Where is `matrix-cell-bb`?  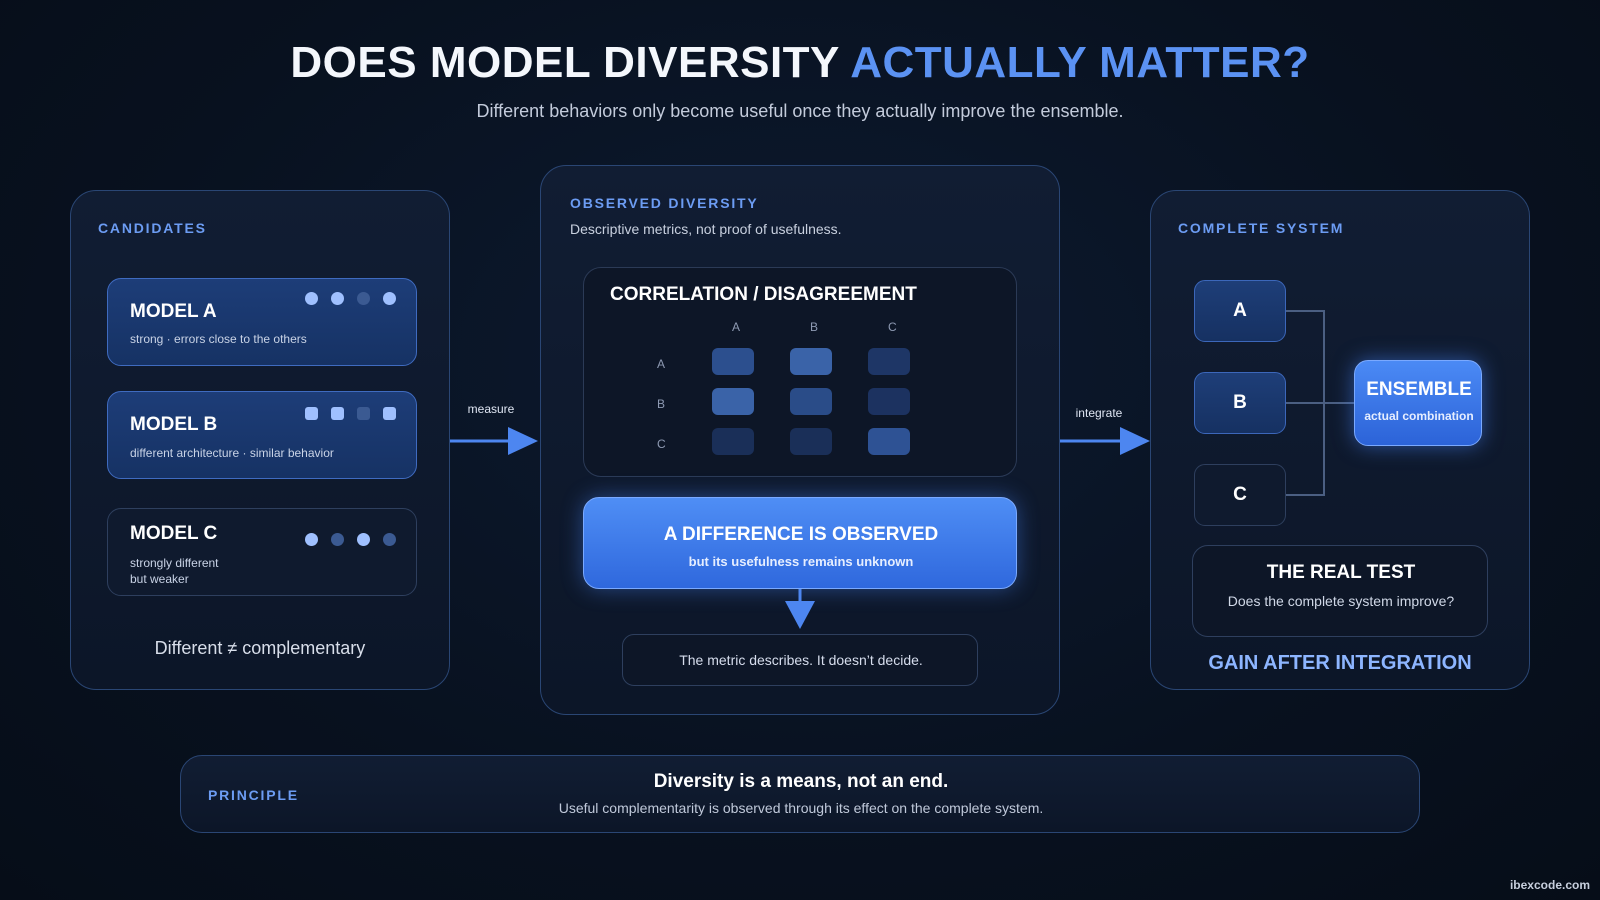
matrix-cell-bb is located at coordinates (811, 401).